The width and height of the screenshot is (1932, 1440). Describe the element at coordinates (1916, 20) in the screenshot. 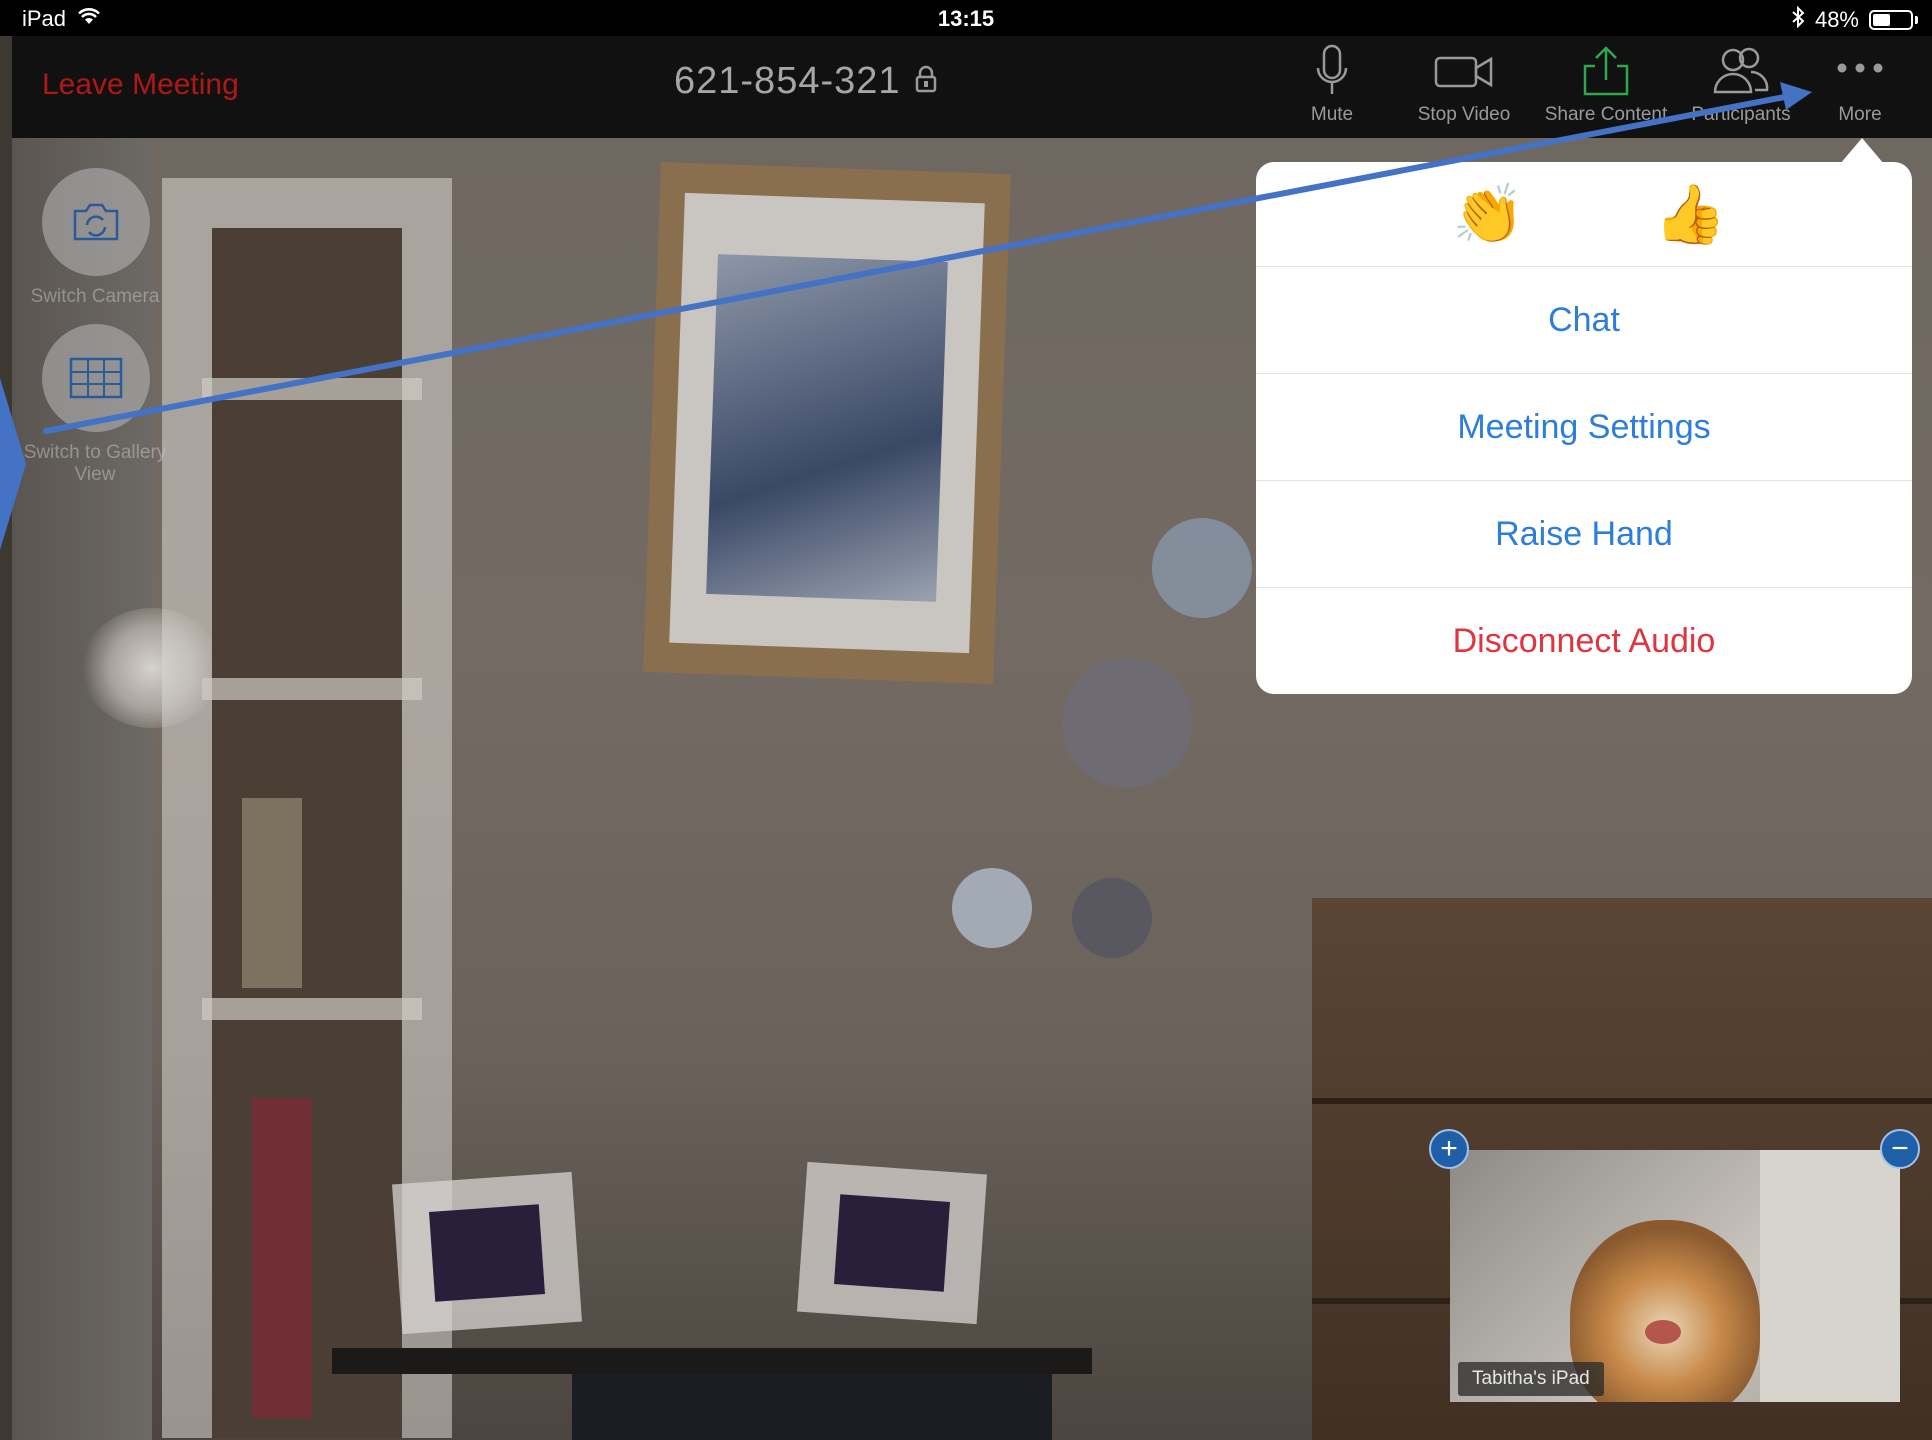

I see `battery-tip` at that location.